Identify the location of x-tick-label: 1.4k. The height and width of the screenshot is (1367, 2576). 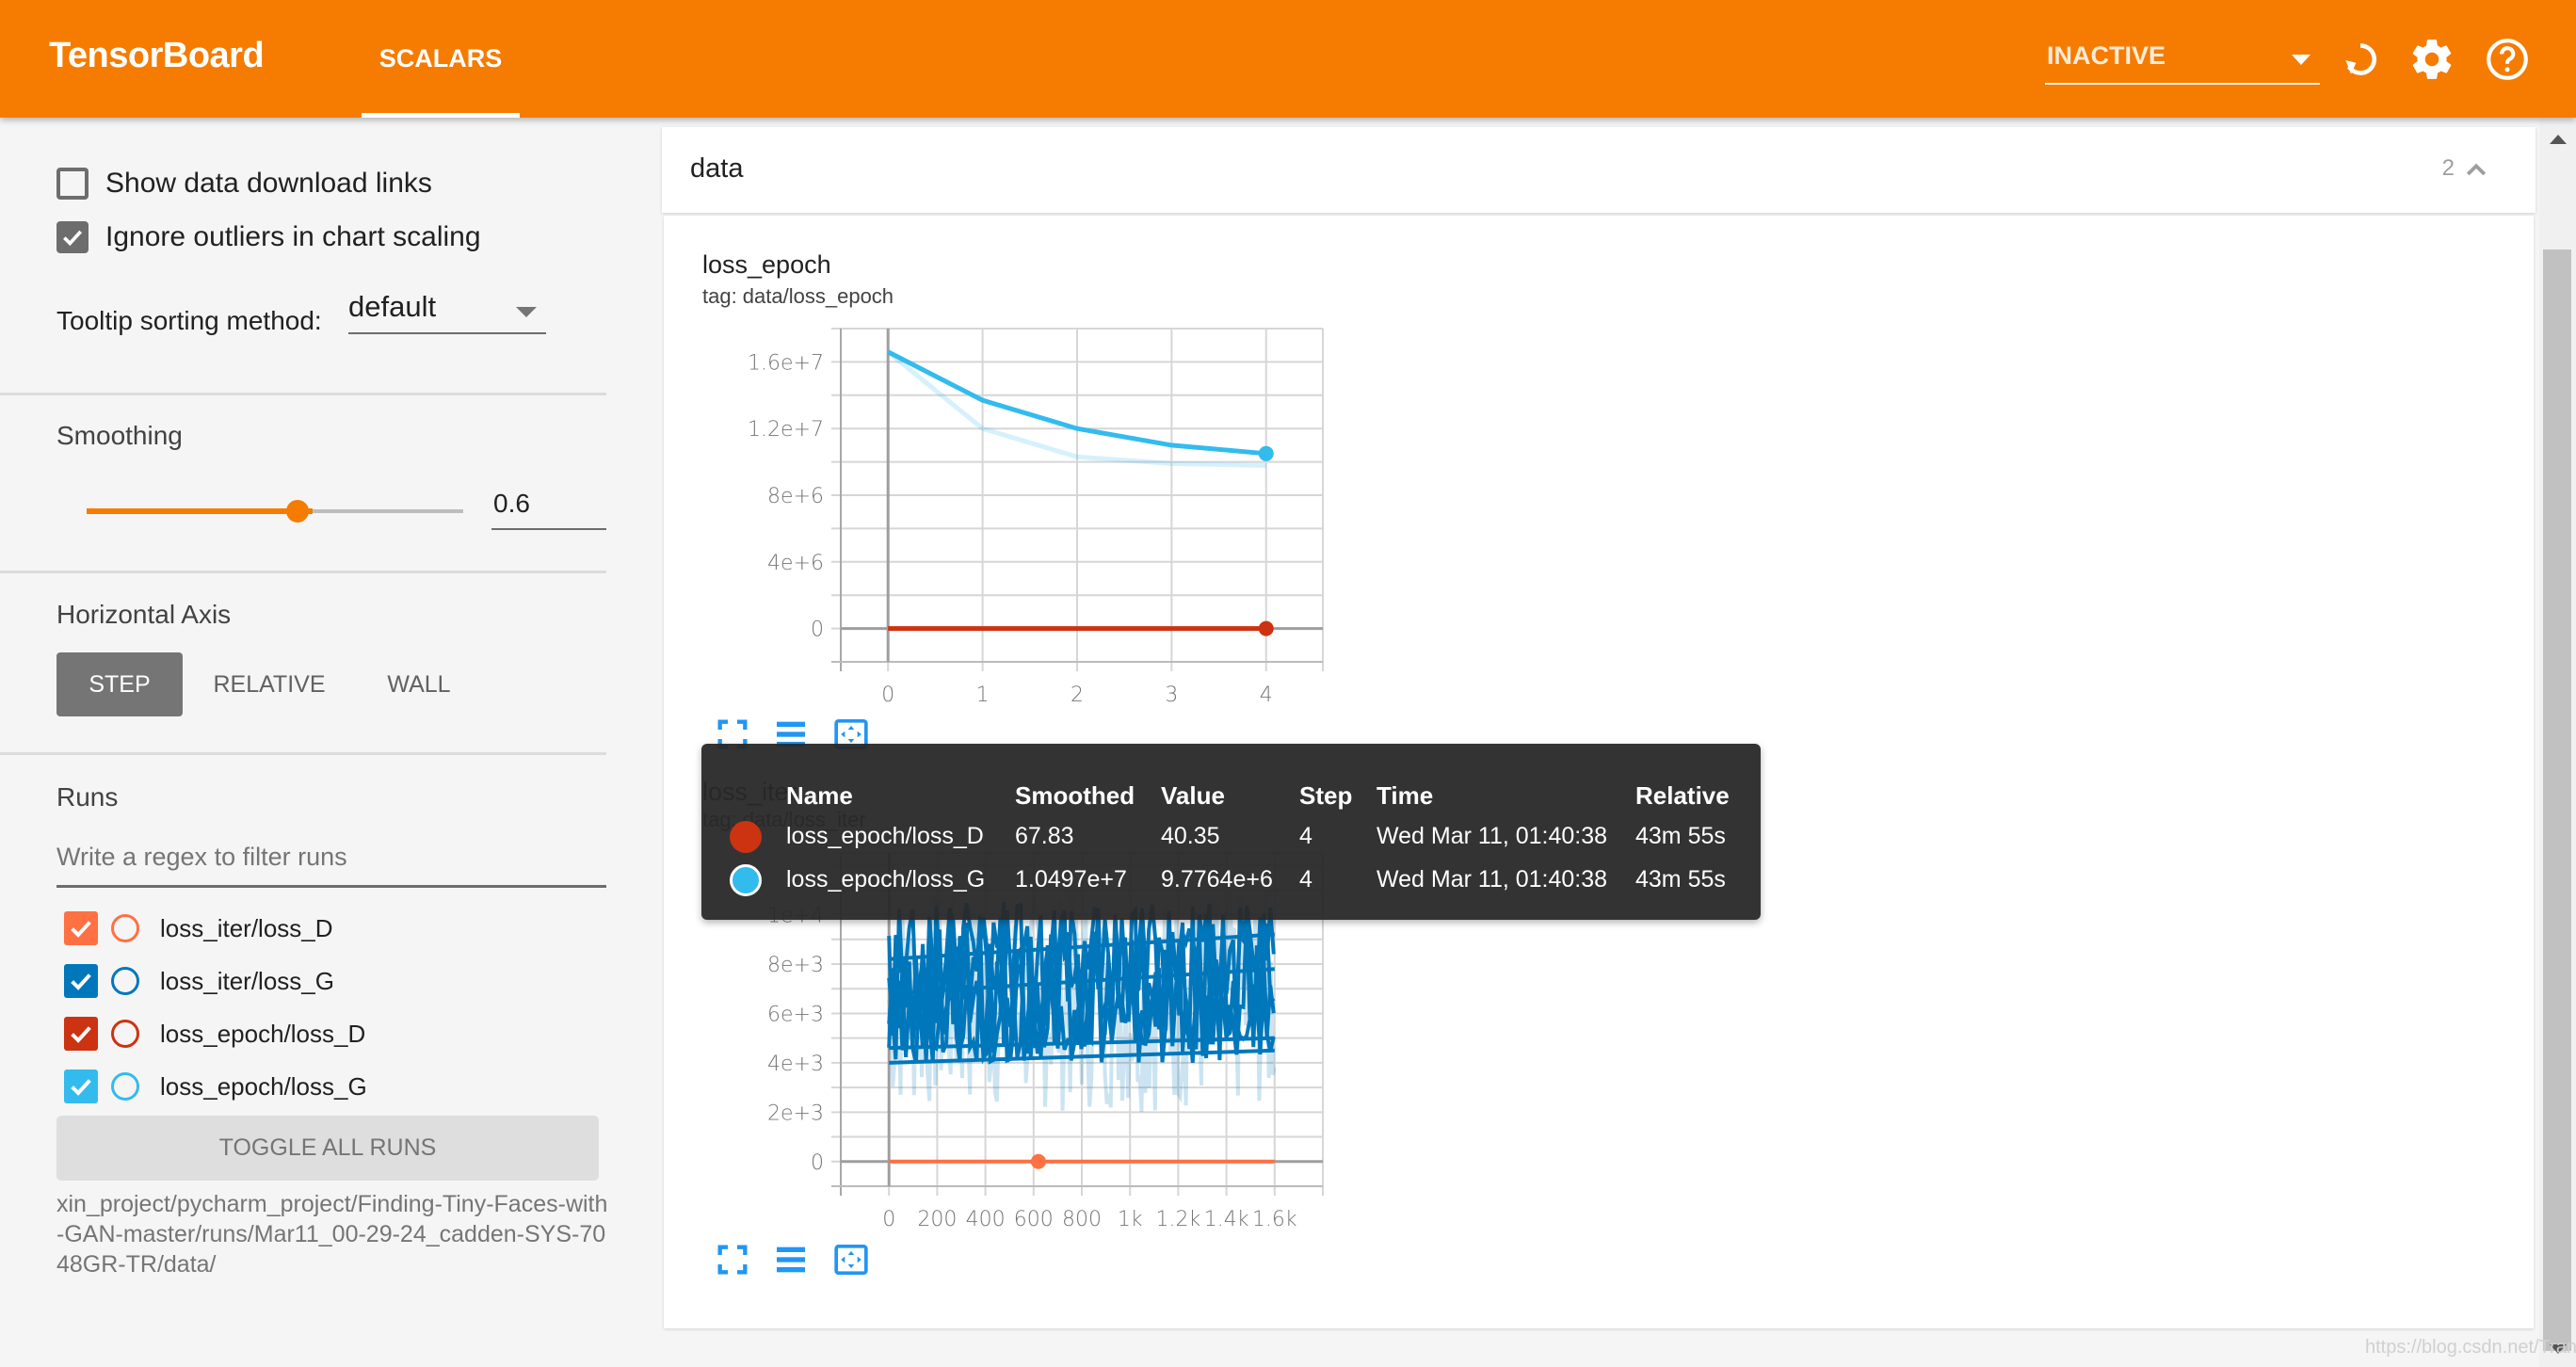
(1226, 1220).